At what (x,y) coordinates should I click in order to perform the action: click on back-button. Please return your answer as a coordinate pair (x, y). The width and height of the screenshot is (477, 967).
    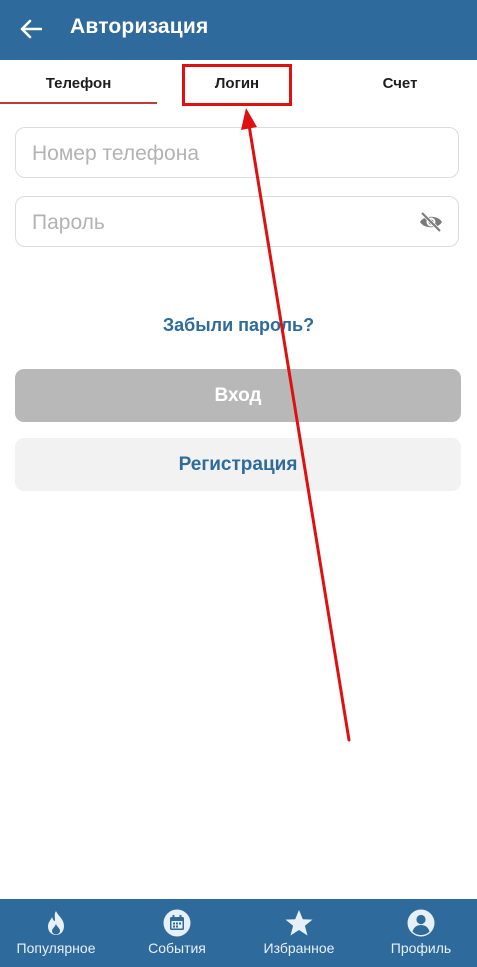
    Looking at the image, I should click on (31, 29).